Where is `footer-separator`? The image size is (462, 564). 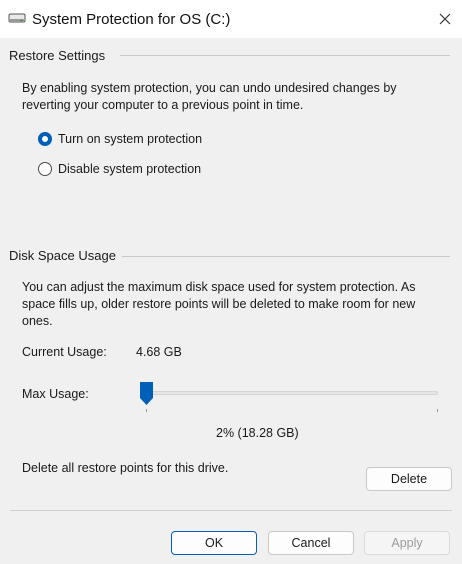 footer-separator is located at coordinates (231, 510).